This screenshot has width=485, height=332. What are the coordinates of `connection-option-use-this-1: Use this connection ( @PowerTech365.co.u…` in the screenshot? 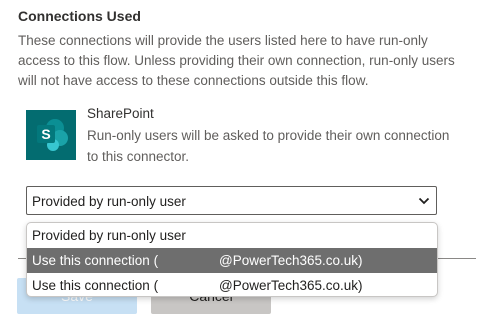 It's located at (232, 260).